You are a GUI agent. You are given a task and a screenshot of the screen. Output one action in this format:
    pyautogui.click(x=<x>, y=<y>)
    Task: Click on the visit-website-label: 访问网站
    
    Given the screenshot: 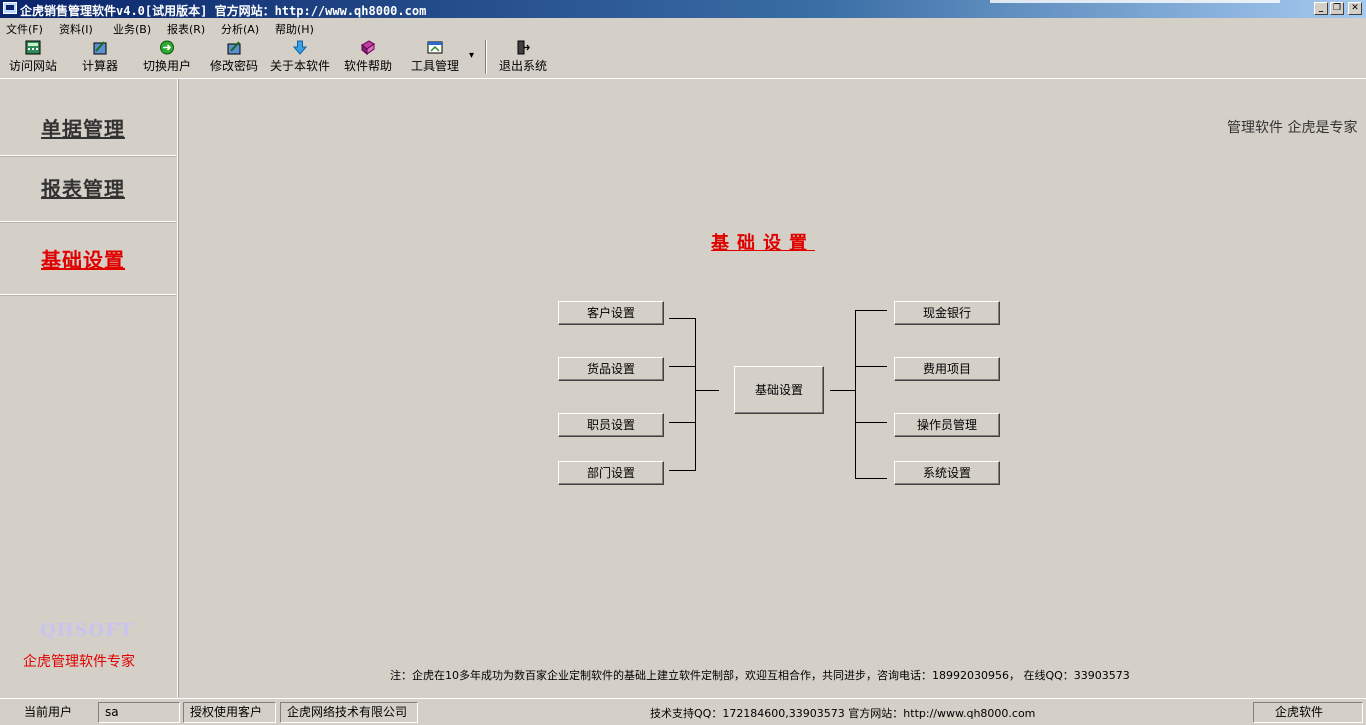 What is the action you would take?
    pyautogui.click(x=32, y=66)
    